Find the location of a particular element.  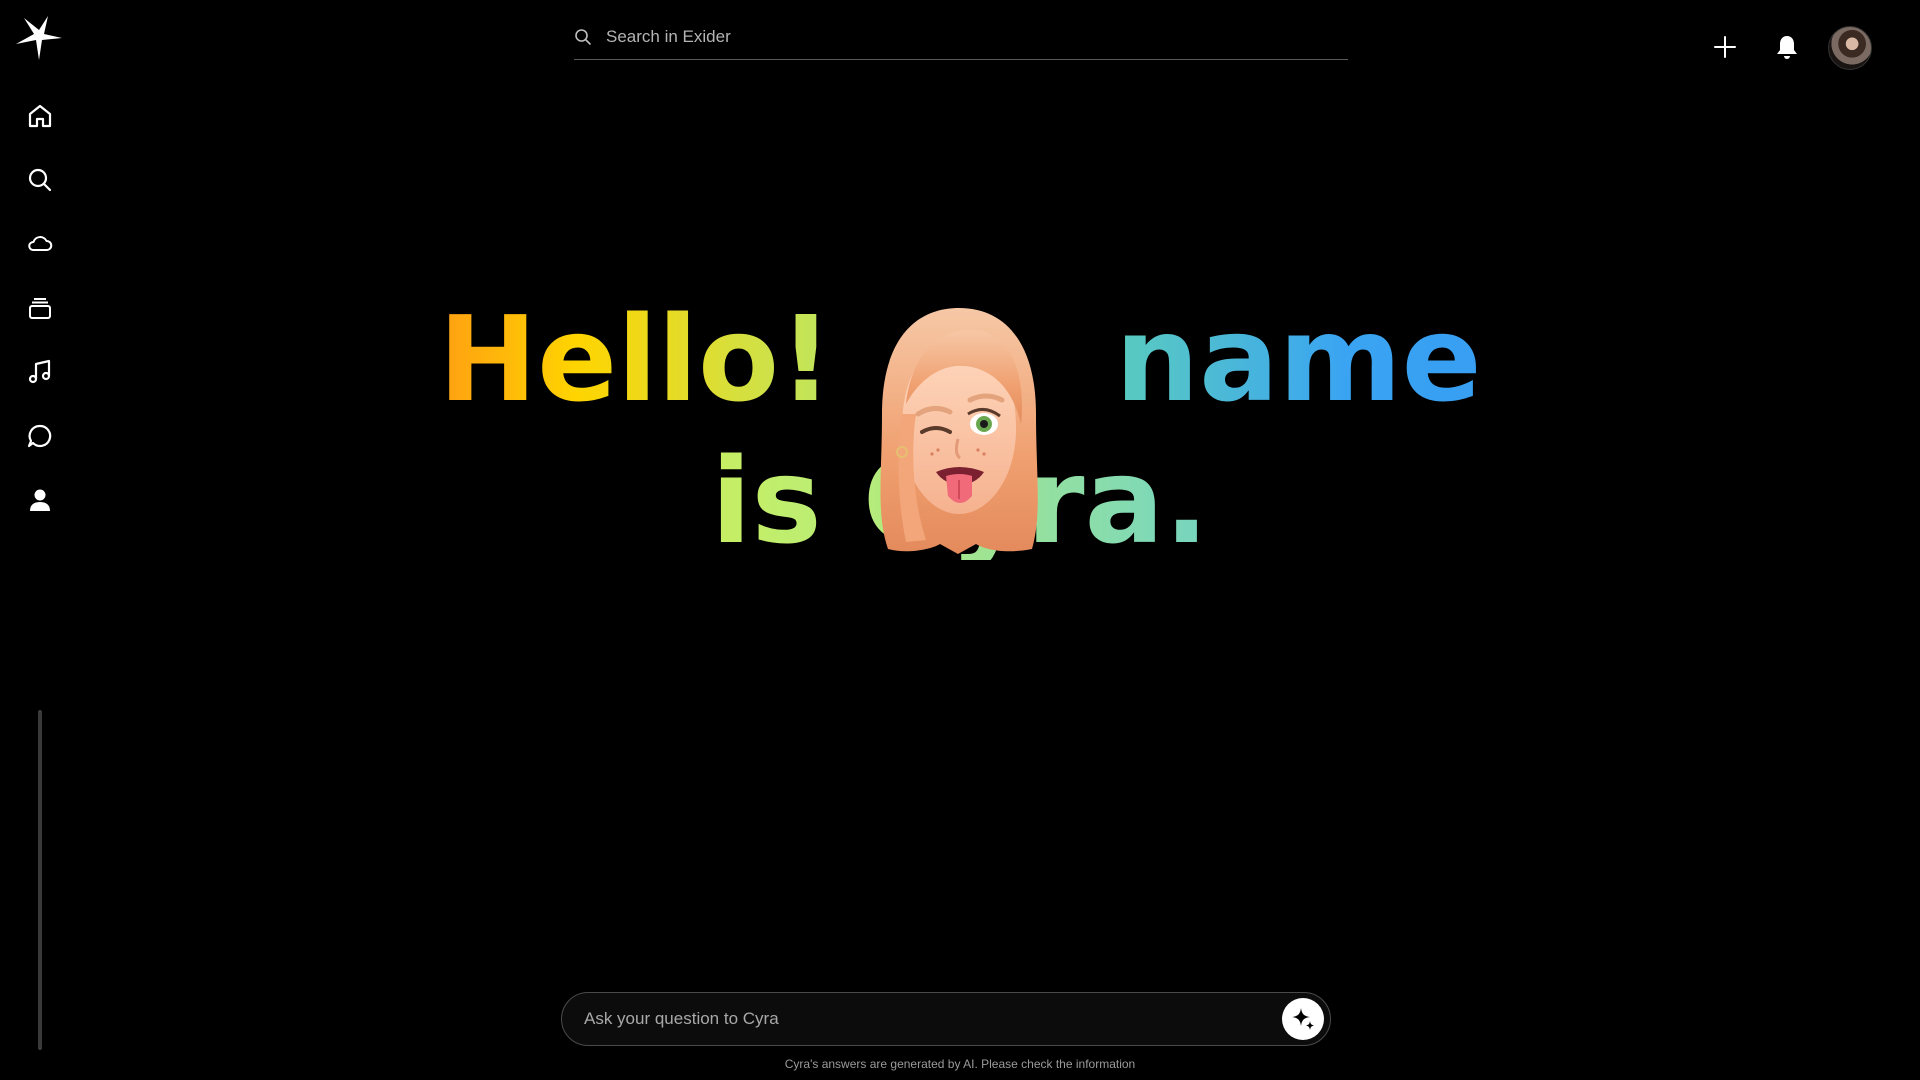

memoji-avatar is located at coordinates (959, 431).